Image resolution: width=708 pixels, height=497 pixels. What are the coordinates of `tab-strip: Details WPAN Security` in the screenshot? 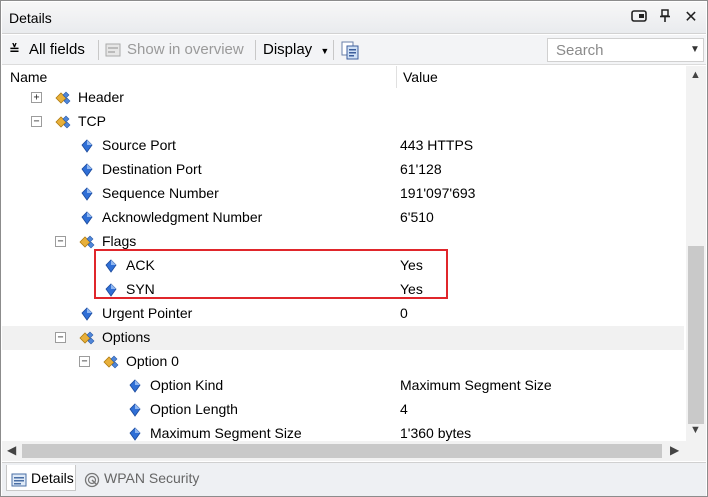 It's located at (354, 479).